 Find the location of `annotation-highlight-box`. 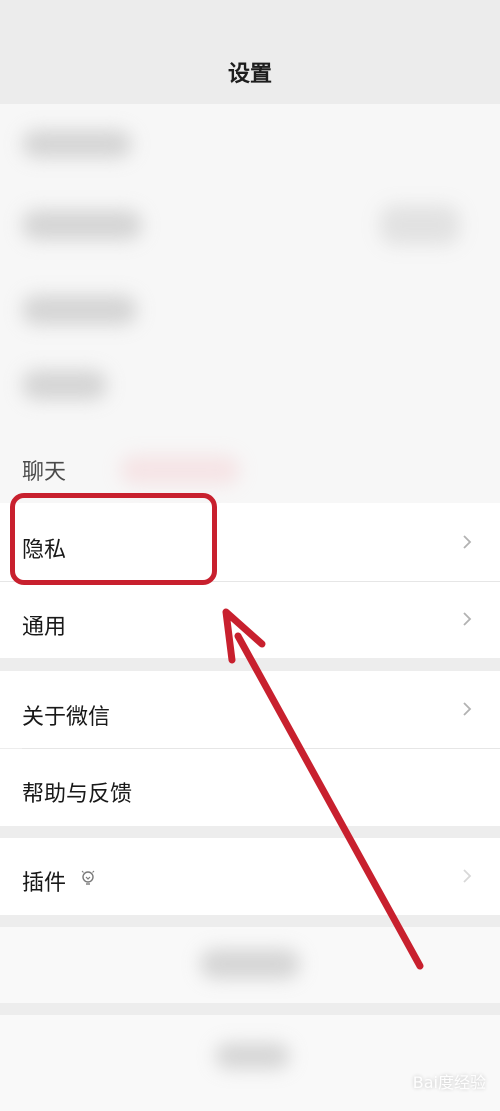

annotation-highlight-box is located at coordinates (113, 539).